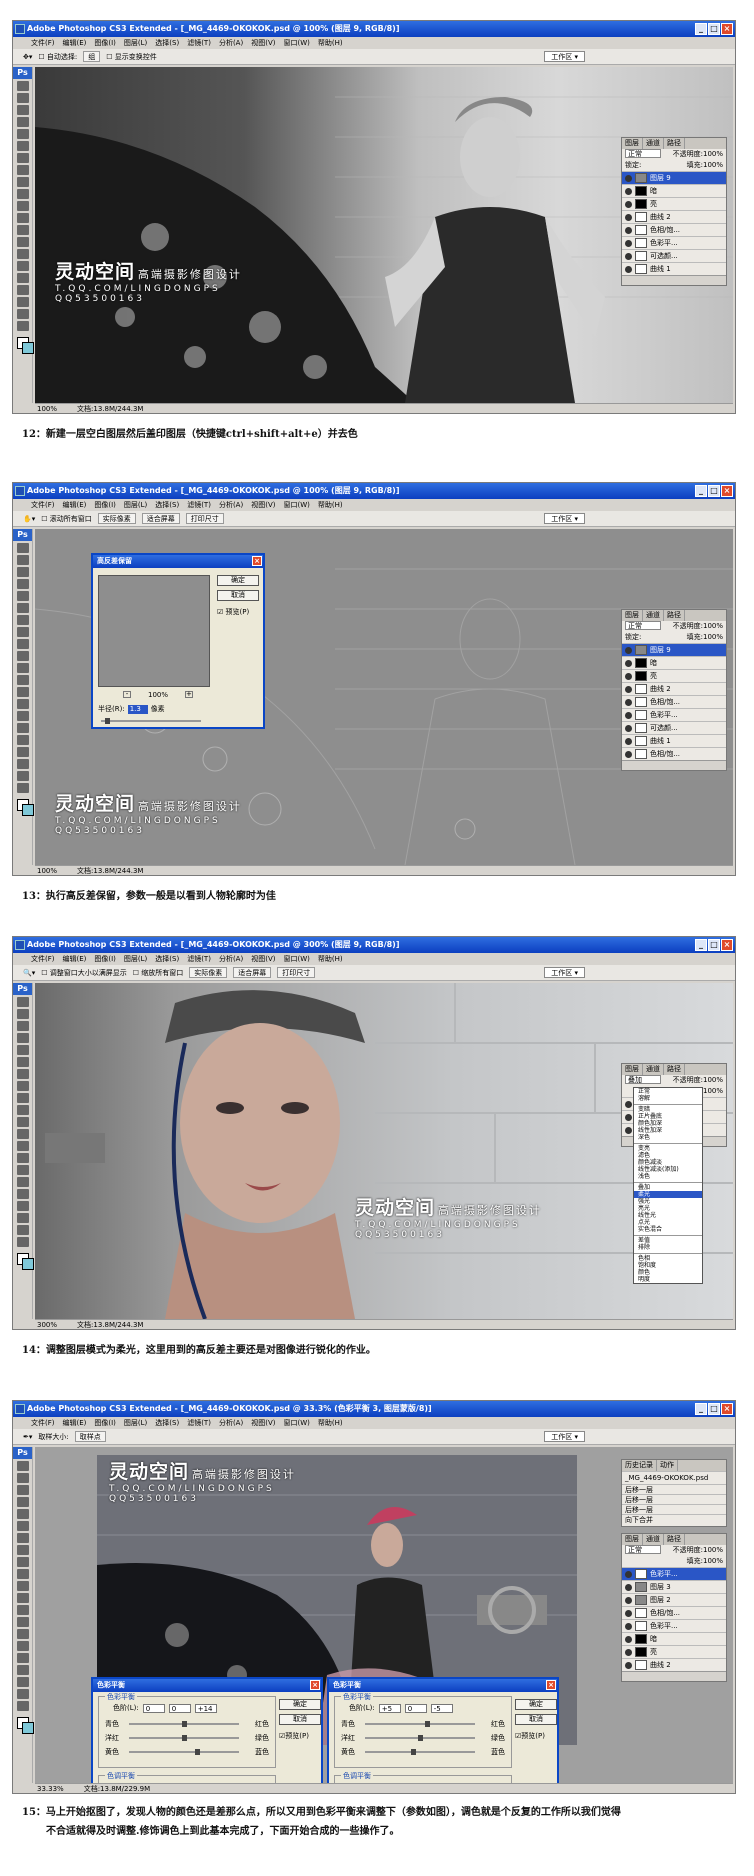 The image size is (754, 1876). I want to click on zoom-out-button: -, so click(127, 694).